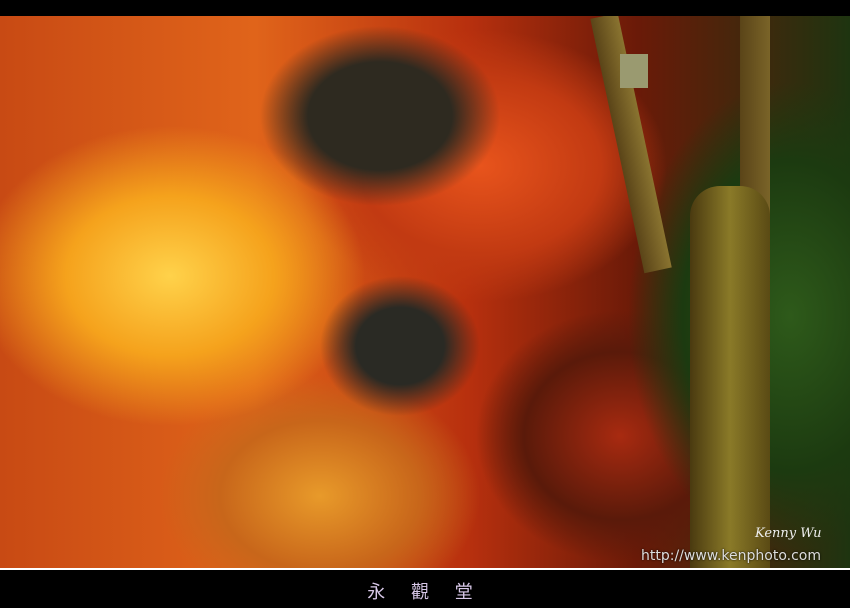 The height and width of the screenshot is (608, 850). Describe the element at coordinates (730, 377) in the screenshot. I see `tree-trunk` at that location.